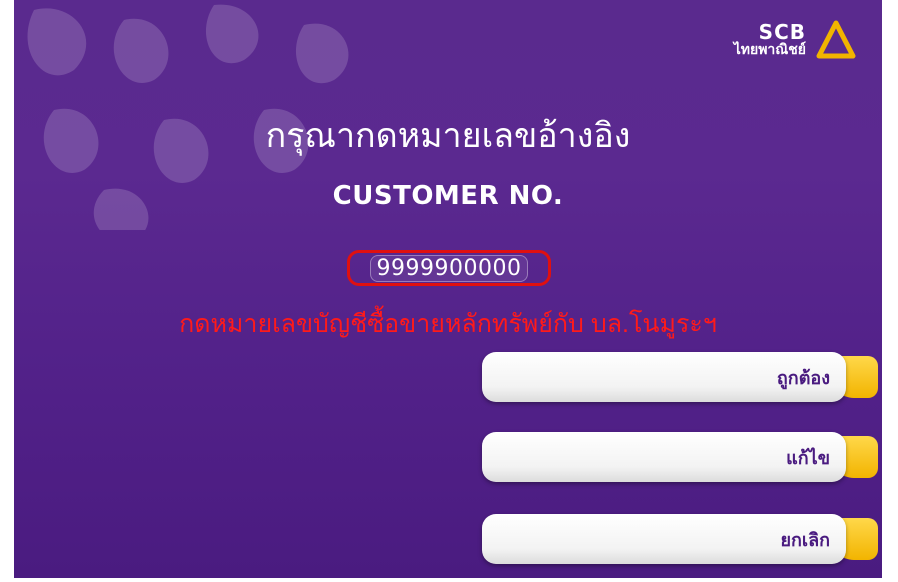  Describe the element at coordinates (836, 39) in the screenshot. I see `scb-logo-icon` at that location.